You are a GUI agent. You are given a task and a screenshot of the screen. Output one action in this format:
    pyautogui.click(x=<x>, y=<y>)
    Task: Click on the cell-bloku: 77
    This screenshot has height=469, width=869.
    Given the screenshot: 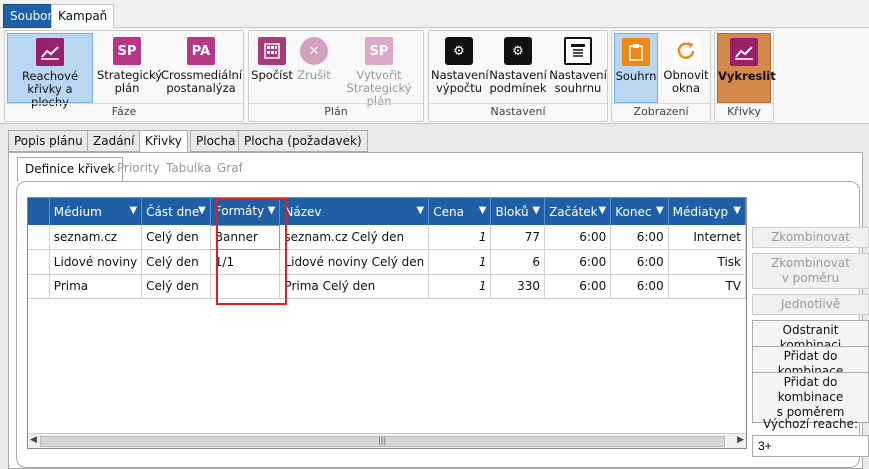 What is the action you would take?
    pyautogui.click(x=518, y=237)
    